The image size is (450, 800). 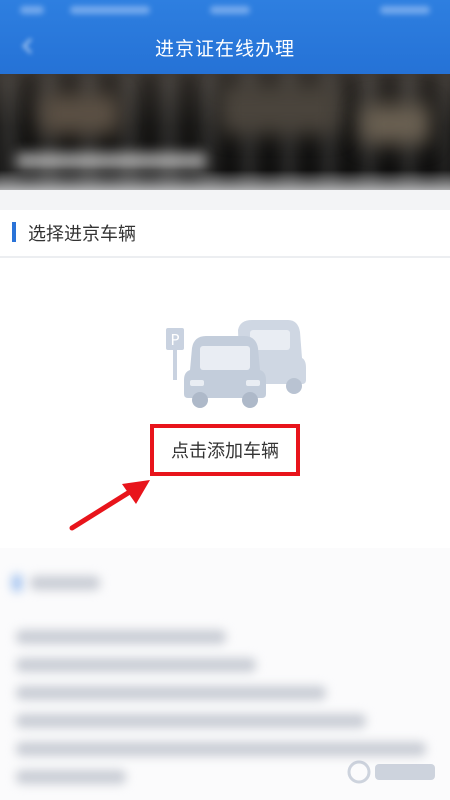 I want to click on page-title: 进京证在线办理, so click(x=224, y=49).